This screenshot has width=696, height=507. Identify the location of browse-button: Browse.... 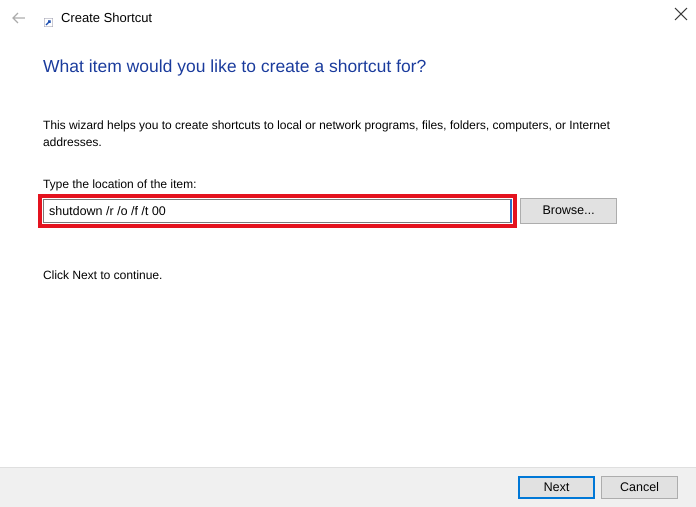
(568, 211).